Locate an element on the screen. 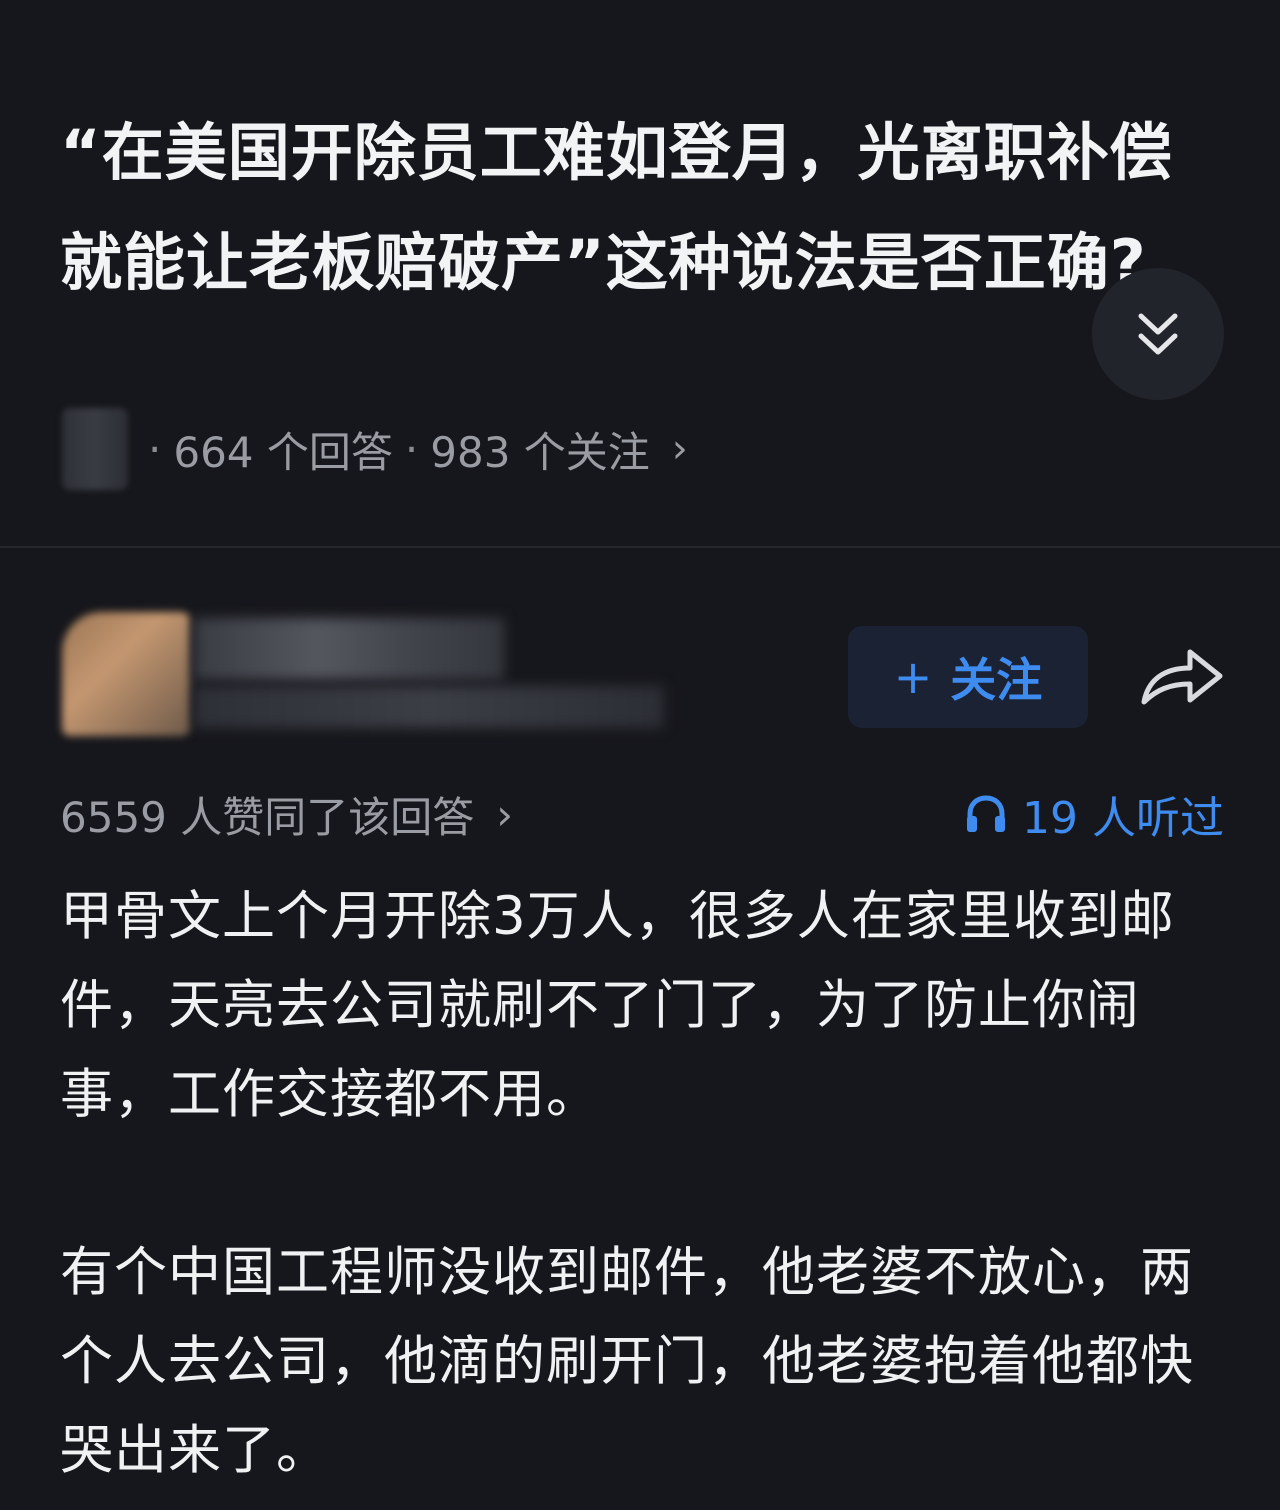  follow-button: + 关注 is located at coordinates (968, 677).